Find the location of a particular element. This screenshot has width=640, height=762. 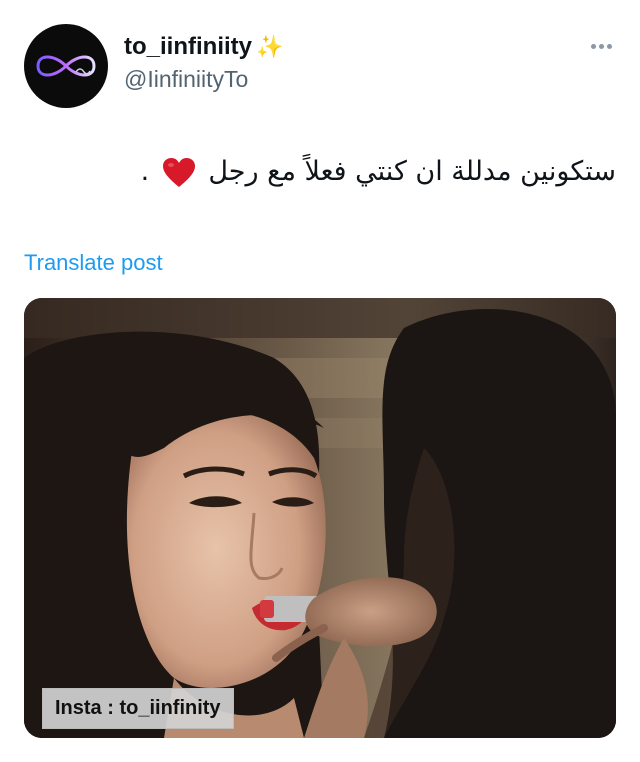

avatar is located at coordinates (66, 66).